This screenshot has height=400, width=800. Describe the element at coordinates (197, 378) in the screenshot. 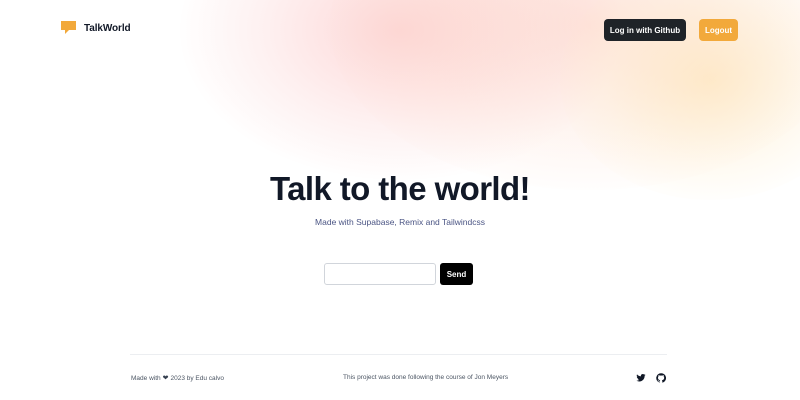

I see `footer-author: 2023 by Edu calvo` at that location.